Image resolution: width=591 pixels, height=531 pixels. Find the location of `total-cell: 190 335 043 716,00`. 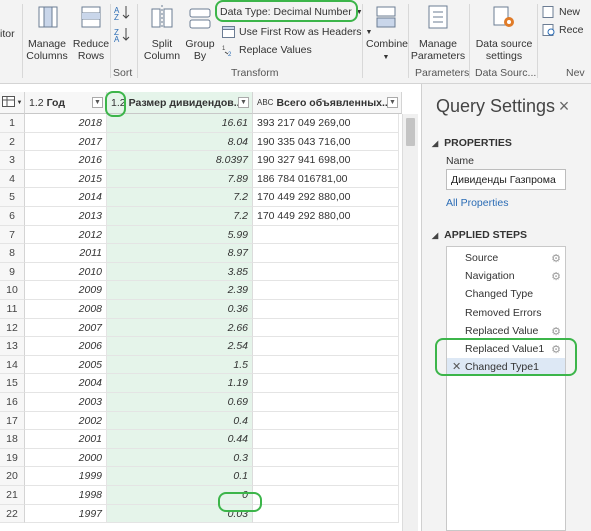

total-cell: 190 335 043 716,00 is located at coordinates (326, 142).